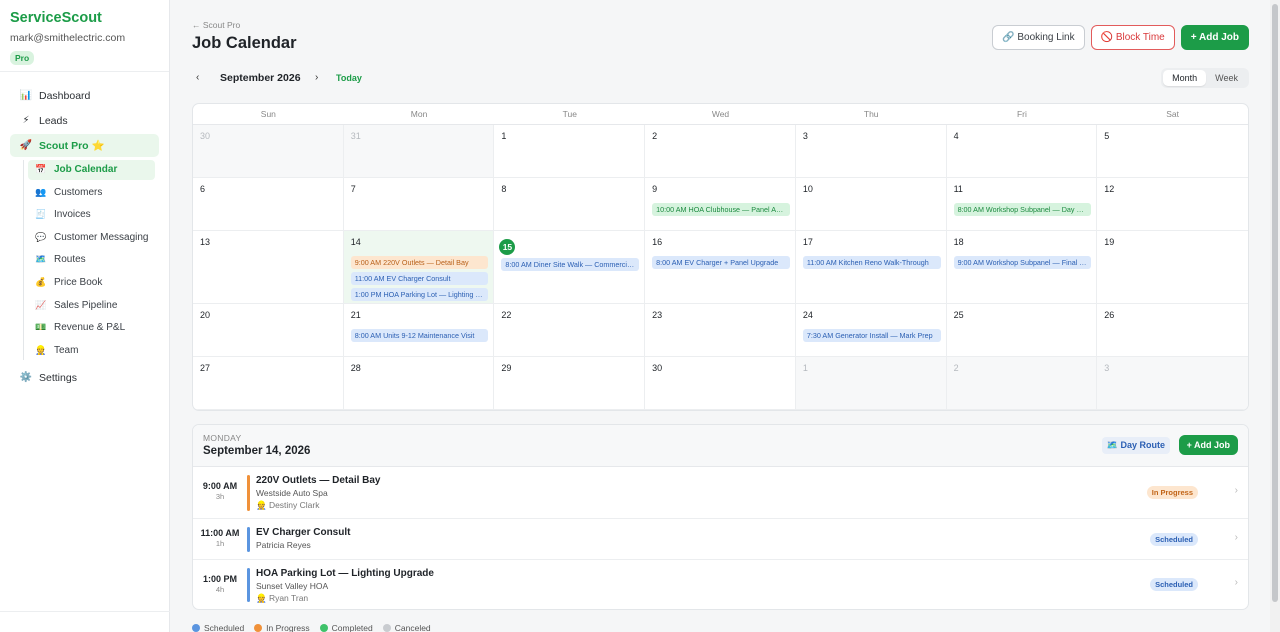  Describe the element at coordinates (196, 628) in the screenshot. I see `legend-dot` at that location.